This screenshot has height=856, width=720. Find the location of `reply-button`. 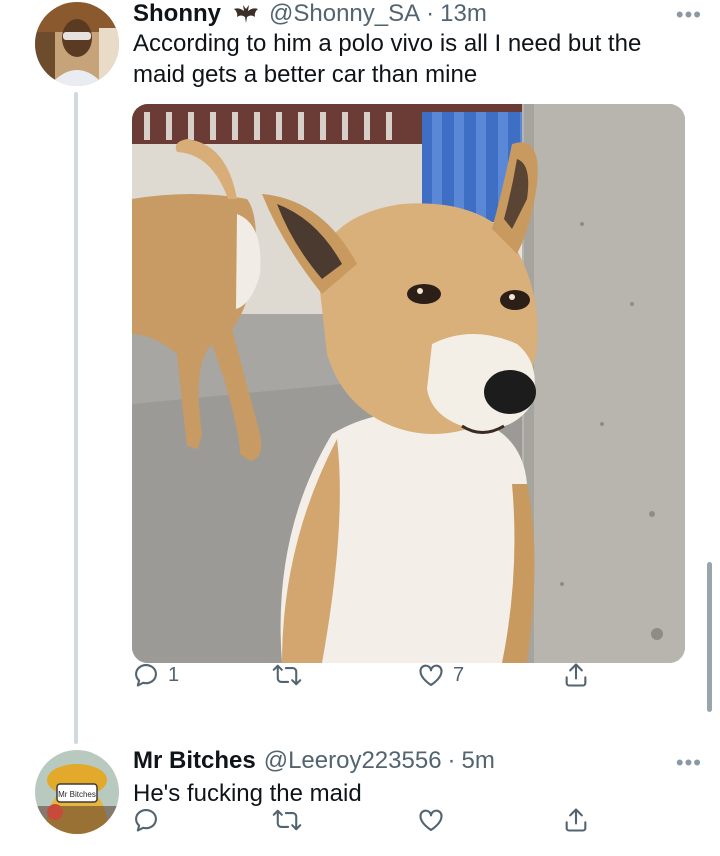

reply-button is located at coordinates (150, 820).